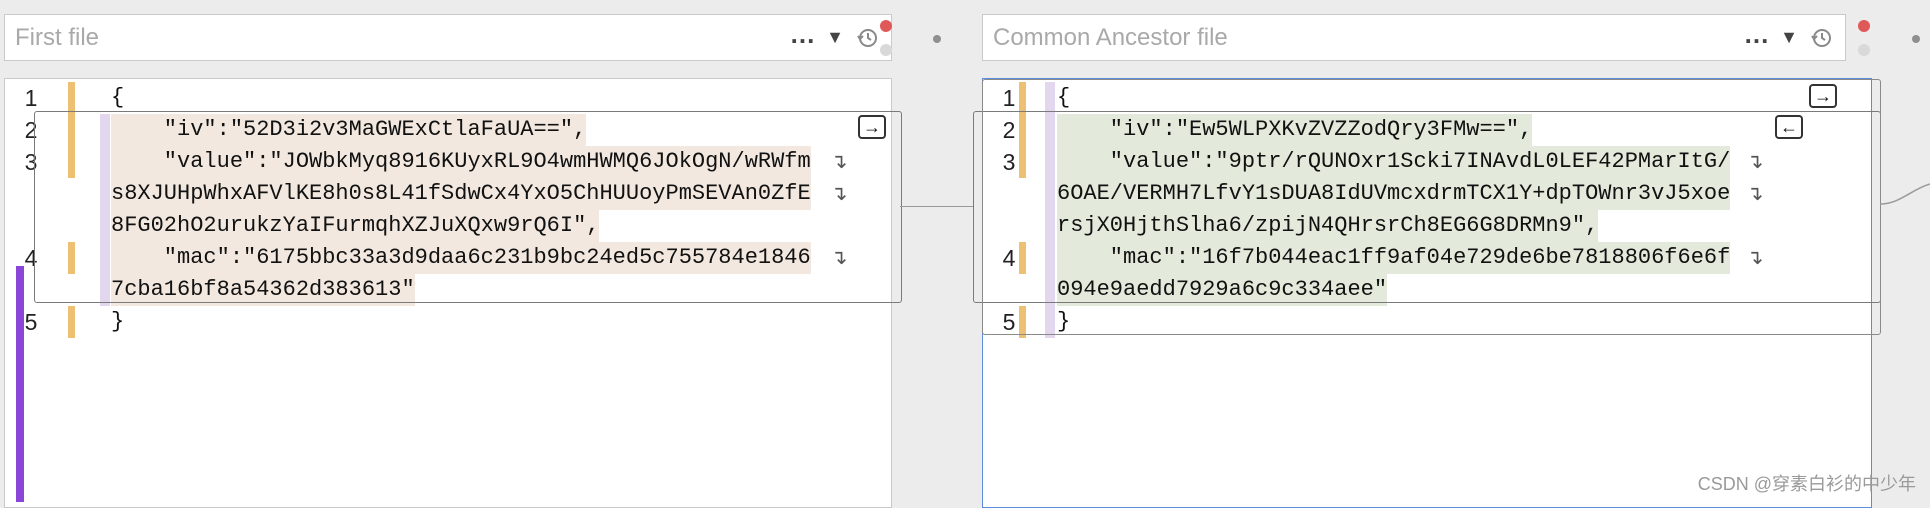  What do you see at coordinates (1905, 194) in the screenshot?
I see `diff-connector-curve` at bounding box center [1905, 194].